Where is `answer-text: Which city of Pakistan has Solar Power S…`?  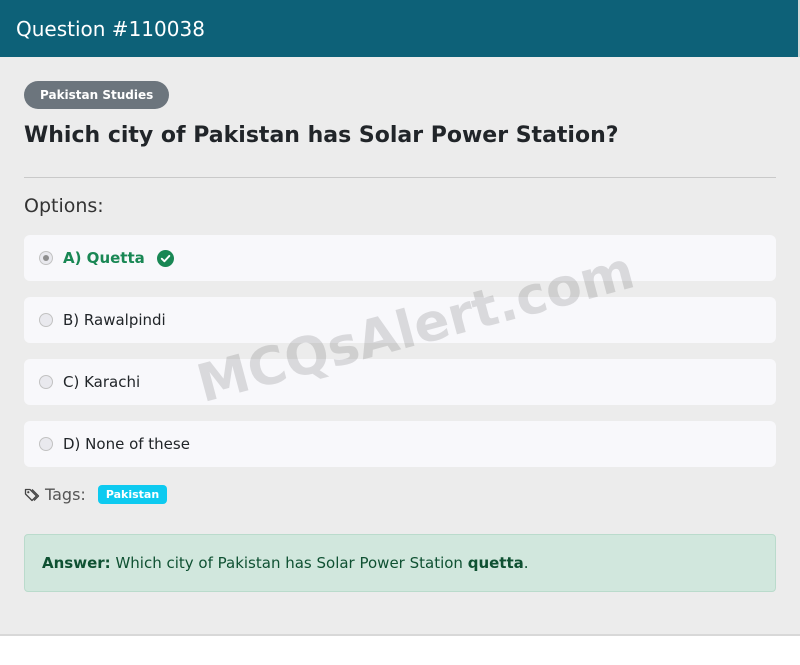
answer-text: Which city of Pakistan has Solar Power S… is located at coordinates (289, 563).